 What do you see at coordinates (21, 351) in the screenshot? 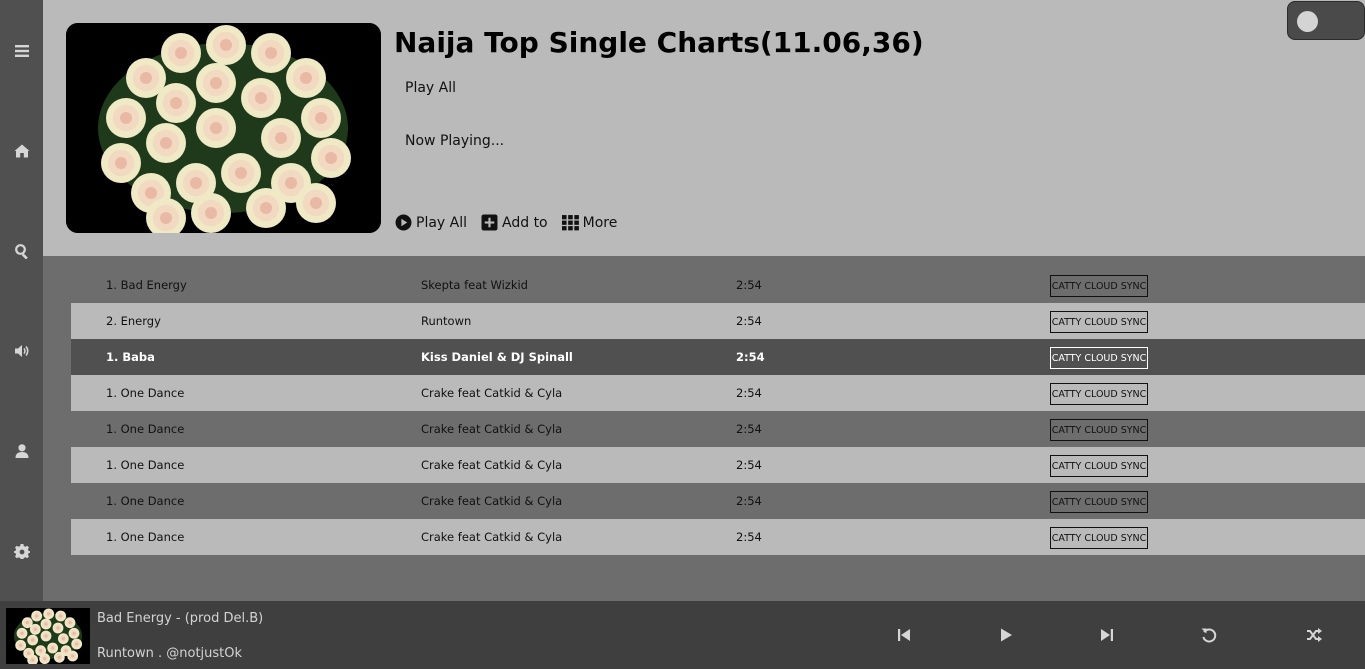
I see `volume-icon` at bounding box center [21, 351].